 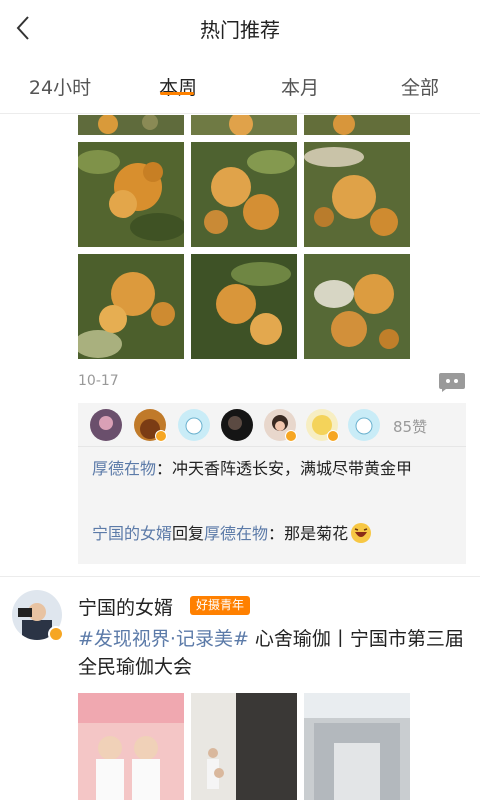 What do you see at coordinates (60, 86) in the screenshot?
I see `tab-24h: 24小时` at bounding box center [60, 86].